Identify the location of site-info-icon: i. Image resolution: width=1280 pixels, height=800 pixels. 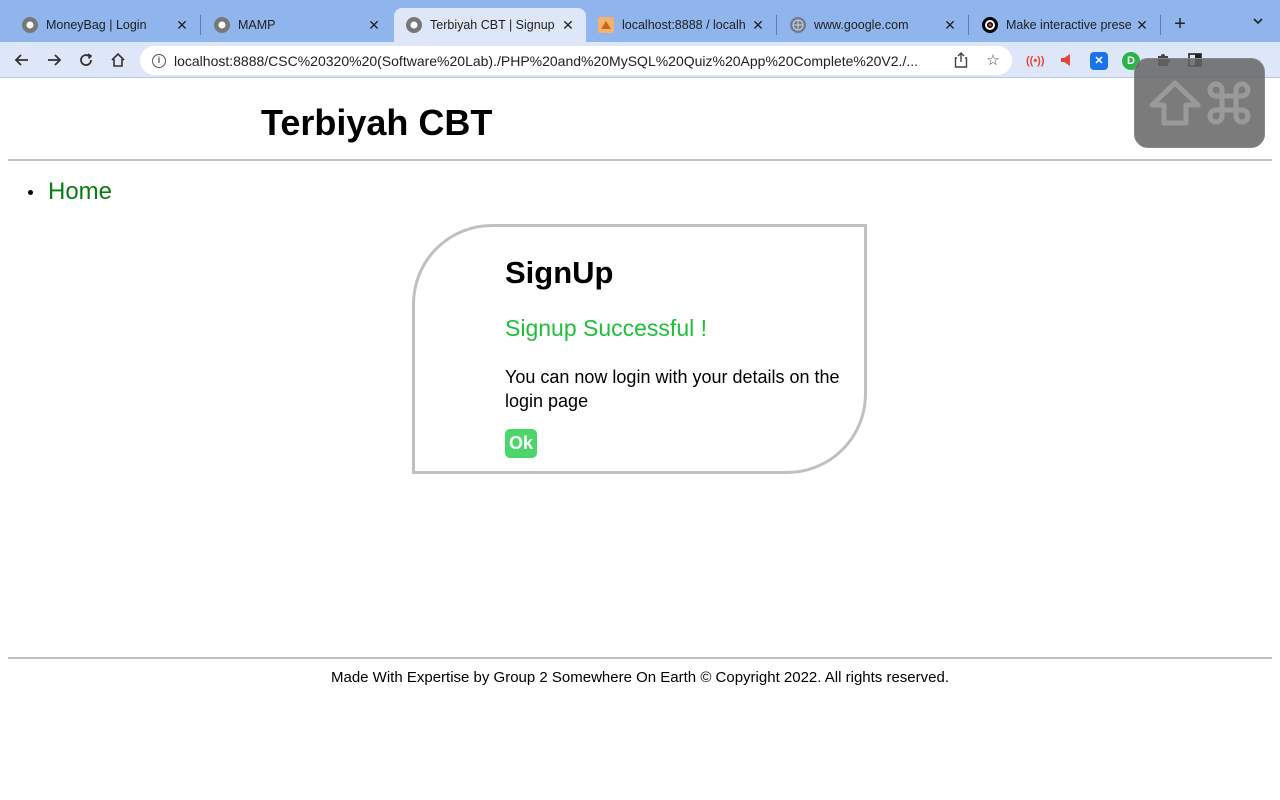
(159, 60).